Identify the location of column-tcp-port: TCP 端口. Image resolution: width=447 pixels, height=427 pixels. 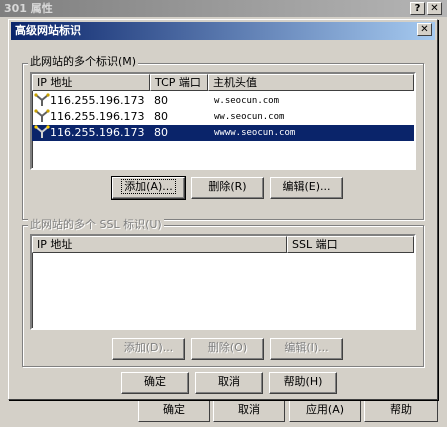
(179, 82).